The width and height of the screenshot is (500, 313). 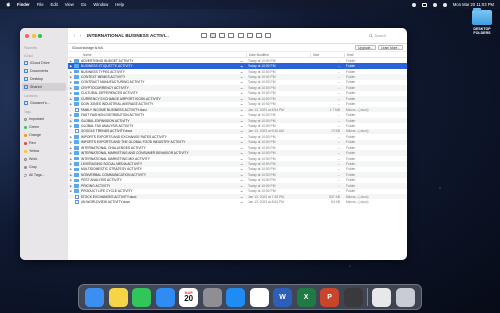 I want to click on finder-icon, so click(x=95, y=297).